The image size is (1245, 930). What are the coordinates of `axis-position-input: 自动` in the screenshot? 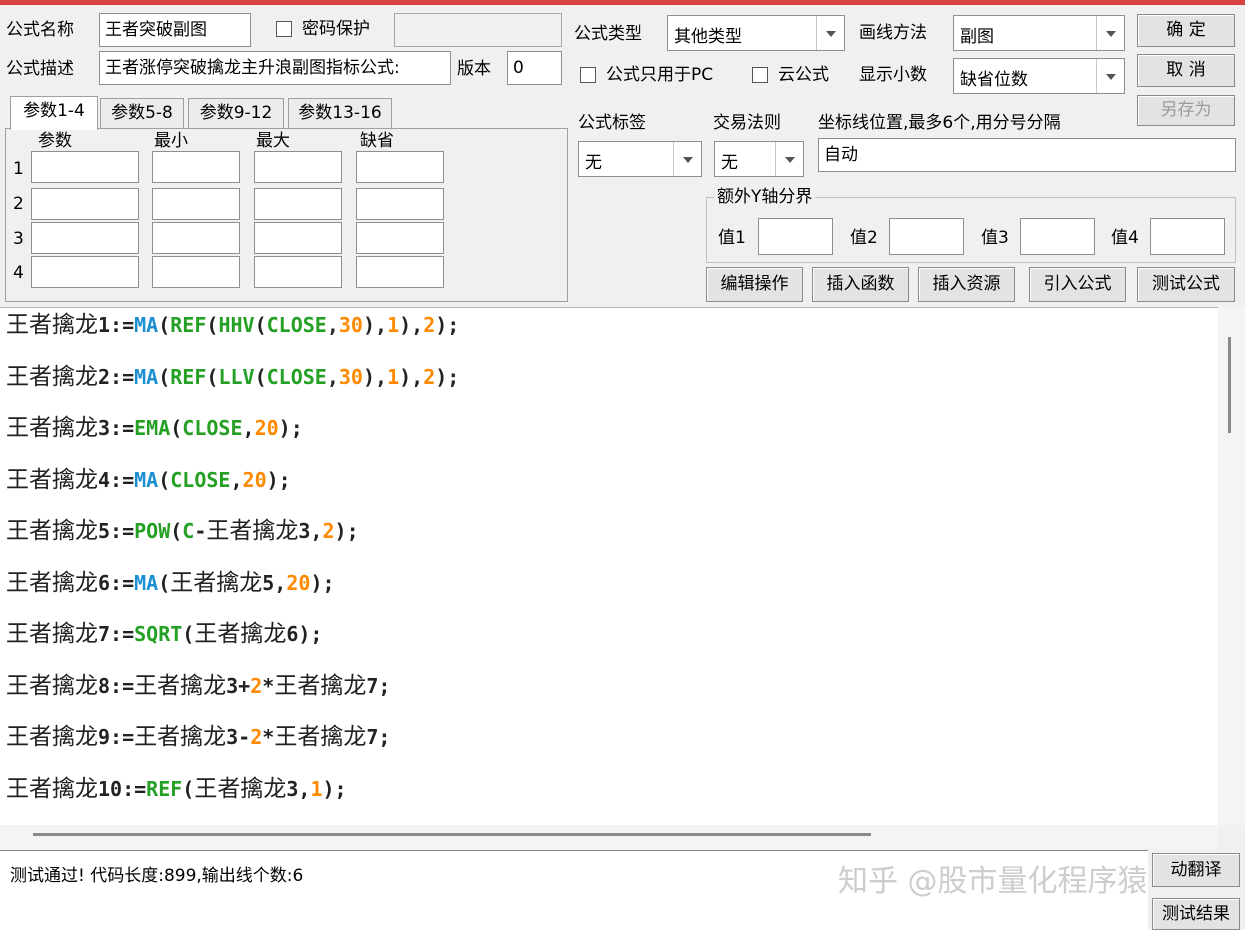 It's located at (1027, 155).